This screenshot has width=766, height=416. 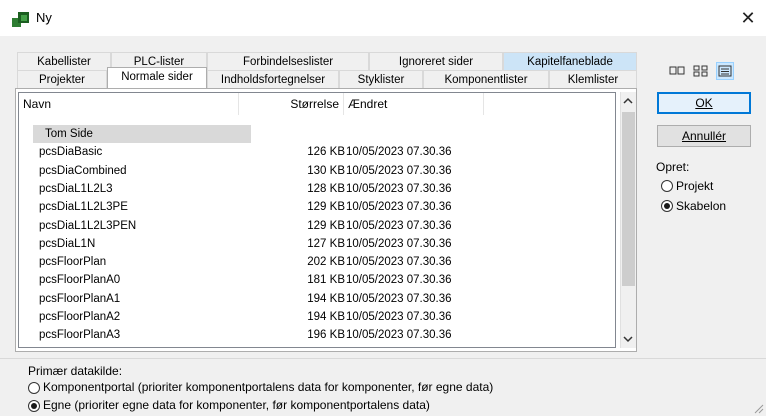 I want to click on item-size: 128 KB, so click(x=326, y=188).